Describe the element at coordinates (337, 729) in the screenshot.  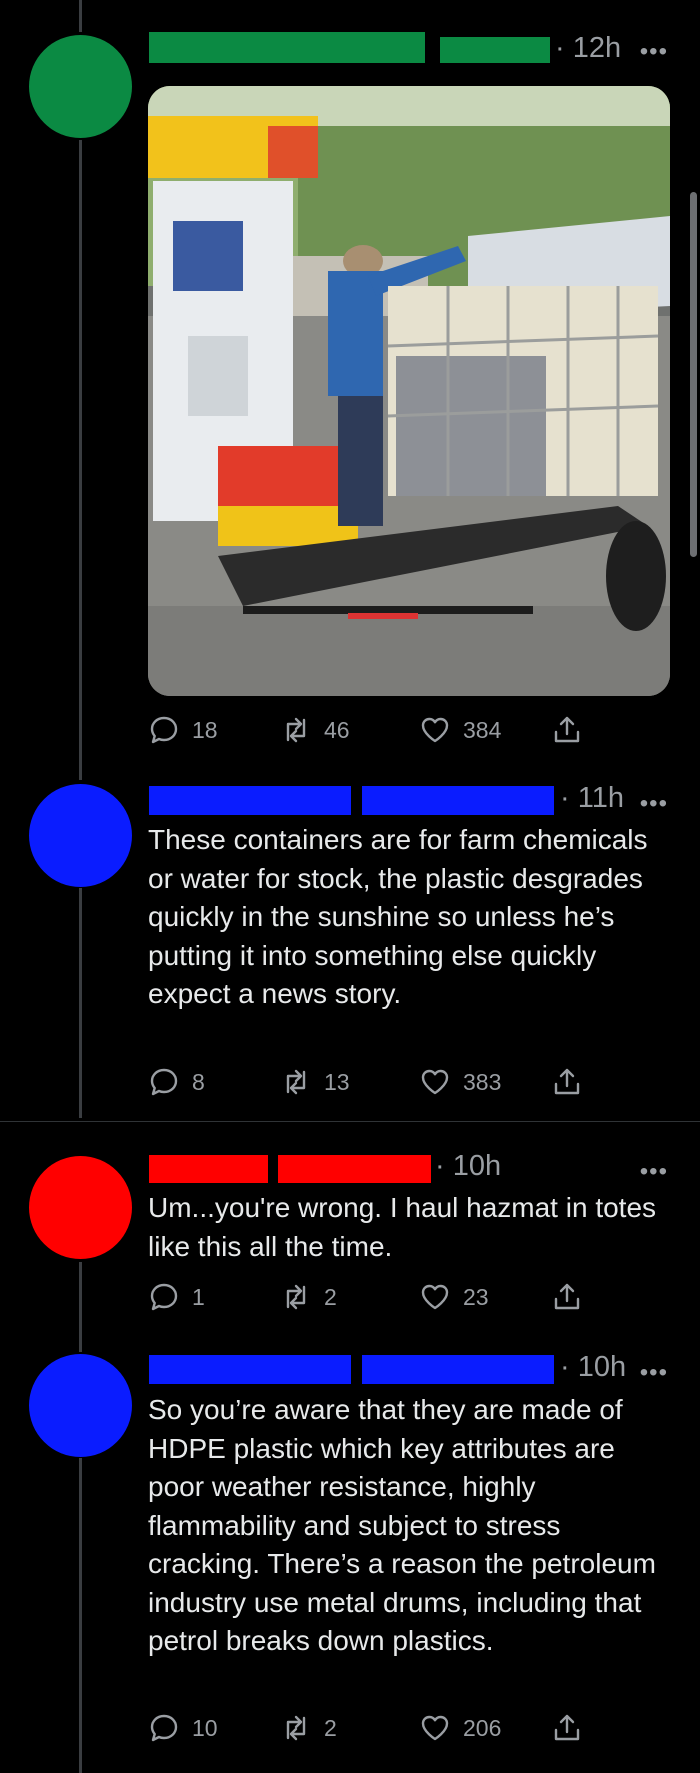
I see `retweet-count: 46` at that location.